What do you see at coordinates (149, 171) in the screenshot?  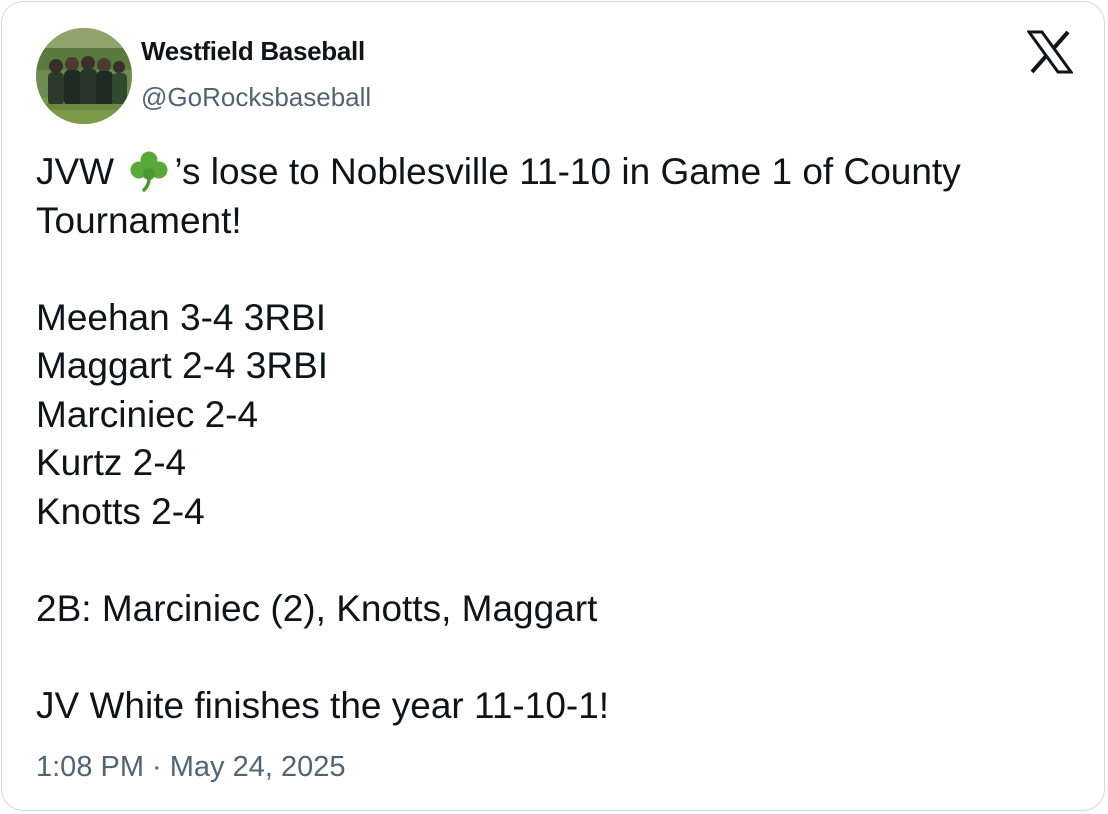 I see `shamrock-icon` at bounding box center [149, 171].